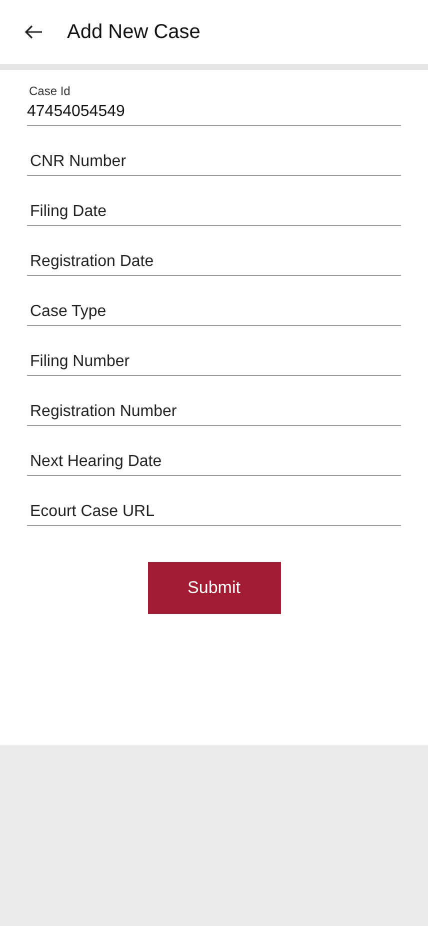 The height and width of the screenshot is (926, 428). Describe the element at coordinates (34, 32) in the screenshot. I see `back-arrow-icon` at that location.